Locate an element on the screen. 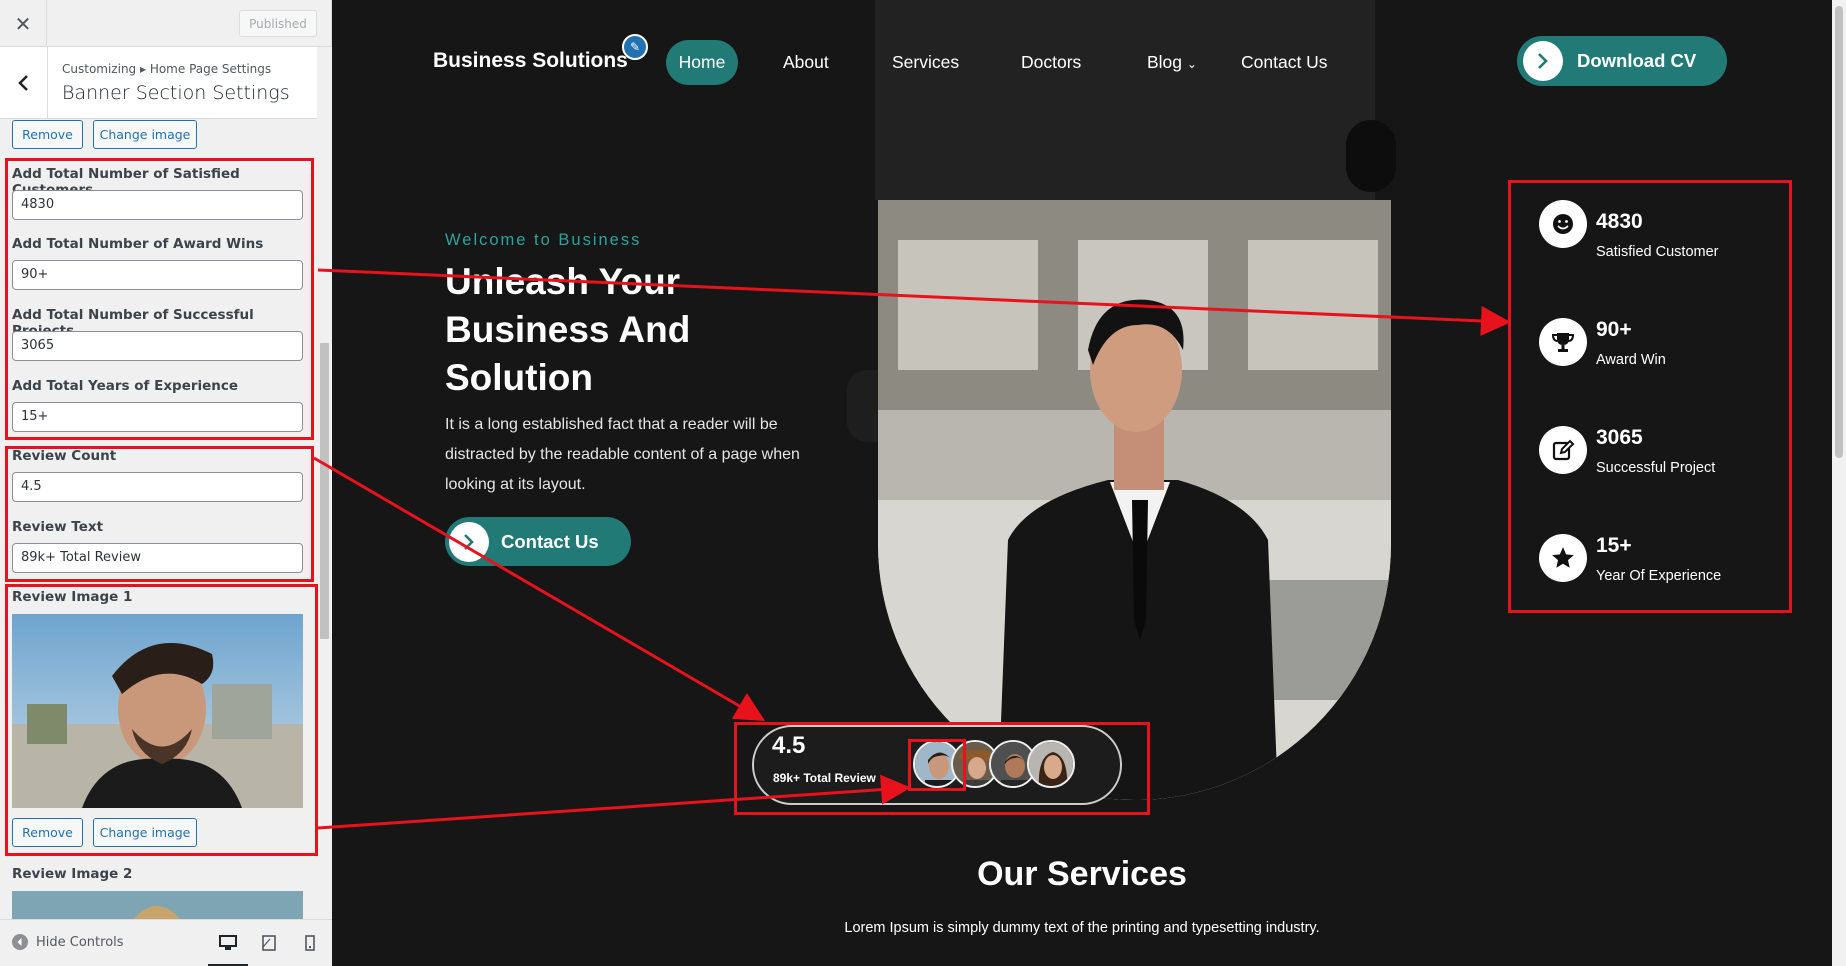 This screenshot has height=966, width=1846. hero-eyebrow: Welcome to Business is located at coordinates (543, 240).